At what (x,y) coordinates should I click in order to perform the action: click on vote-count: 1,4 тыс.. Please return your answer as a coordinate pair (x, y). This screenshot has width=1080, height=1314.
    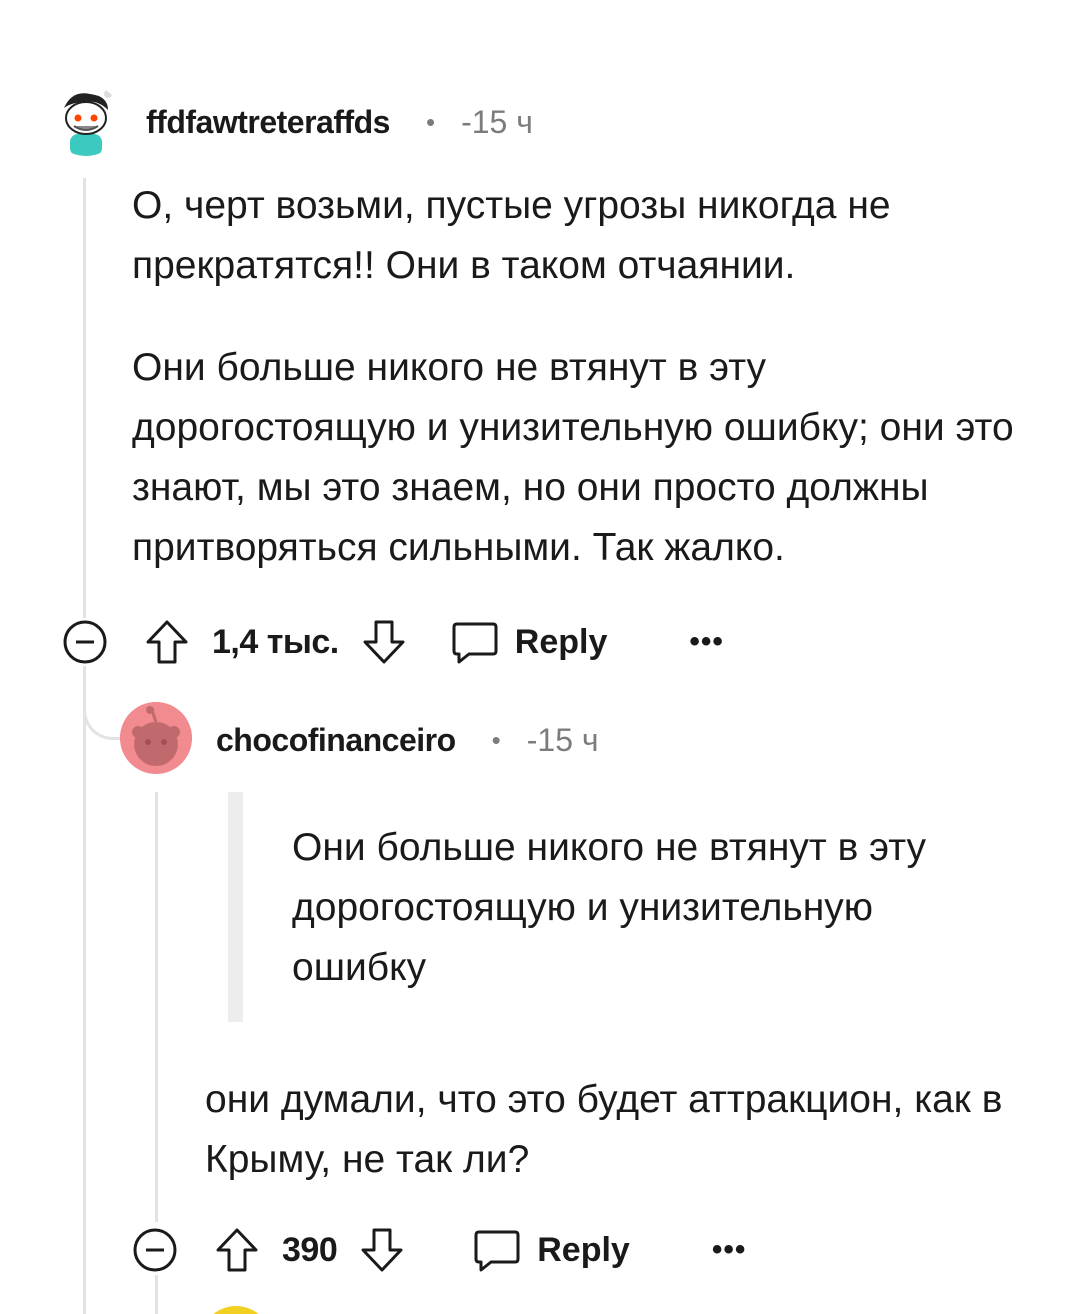
    Looking at the image, I should click on (275, 641).